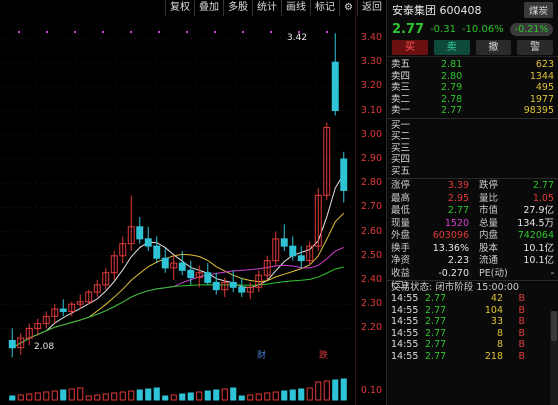  Describe the element at coordinates (472, 186) in the screenshot. I see `stat-row: 涨停 3.39 跌停 2.77` at that location.